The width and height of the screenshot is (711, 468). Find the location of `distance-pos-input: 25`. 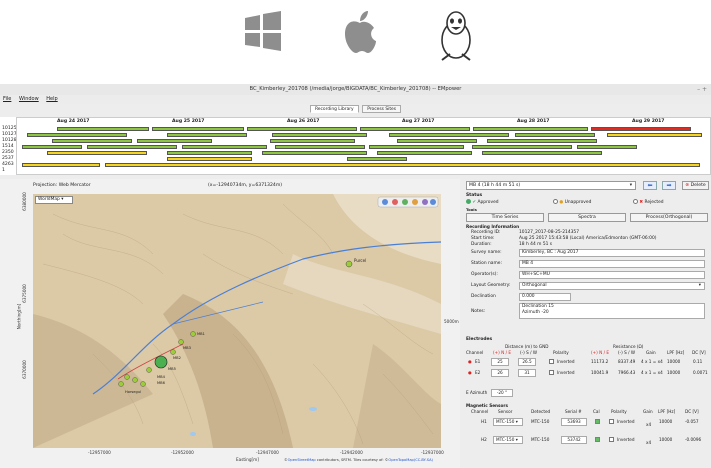

distance-pos-input: 25 is located at coordinates (500, 362).